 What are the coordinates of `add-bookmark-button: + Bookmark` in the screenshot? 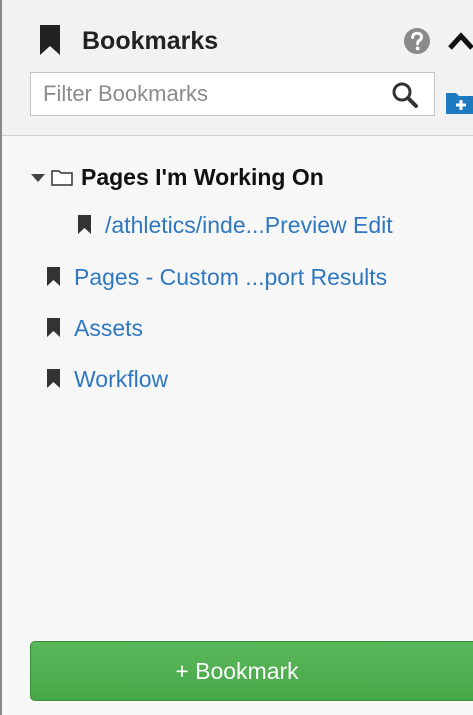 It's located at (251, 671).